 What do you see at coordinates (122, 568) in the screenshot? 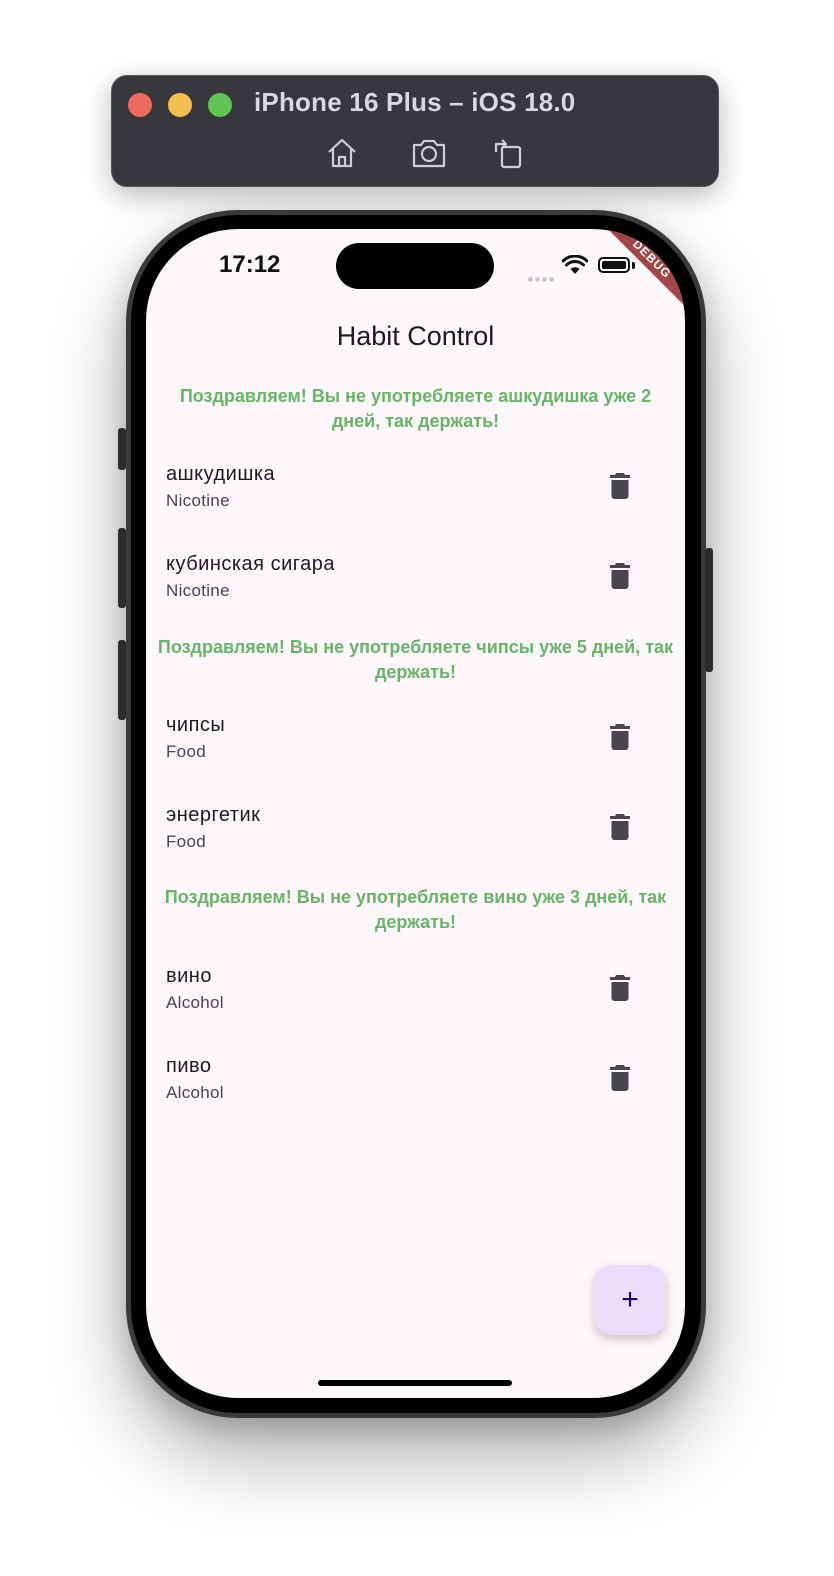
I see `volume-up-button` at bounding box center [122, 568].